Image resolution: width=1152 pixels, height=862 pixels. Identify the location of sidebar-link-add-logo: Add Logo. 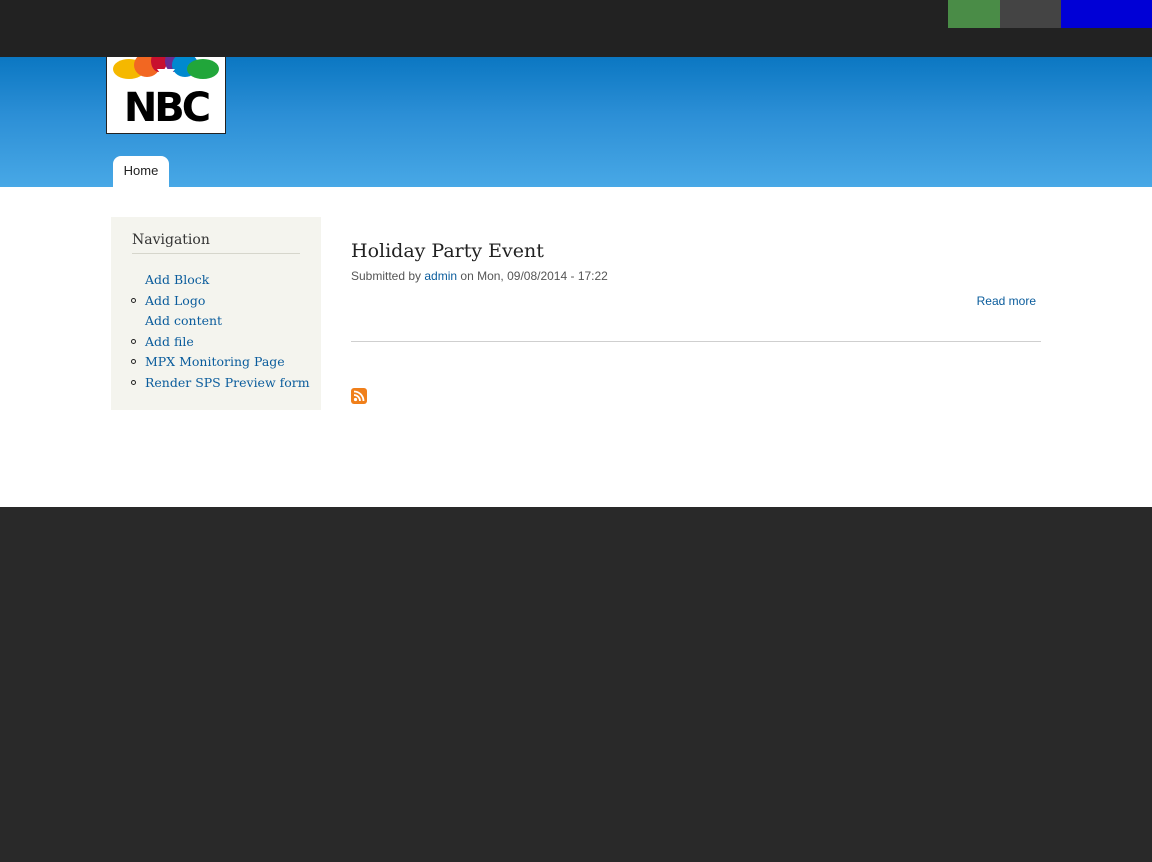
(175, 300).